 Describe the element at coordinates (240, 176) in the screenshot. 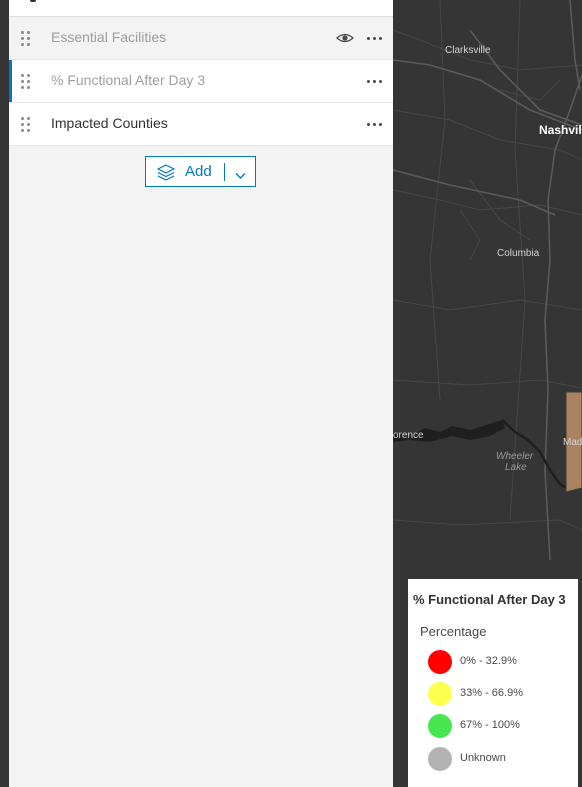

I see `chevron-down-icon` at that location.